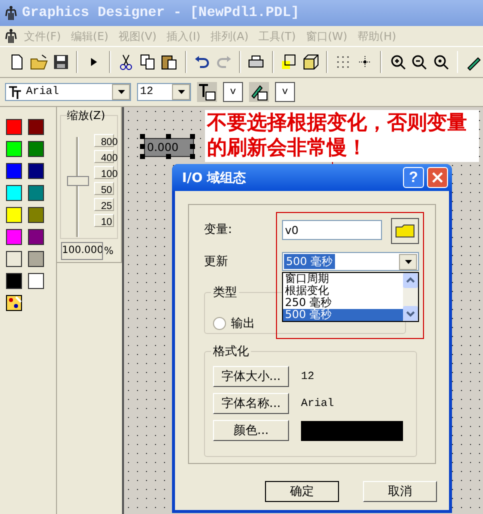  I want to click on annotation-text: 不要选择根据变化，否则变量的刷新会非常慢！, so click(342, 136).